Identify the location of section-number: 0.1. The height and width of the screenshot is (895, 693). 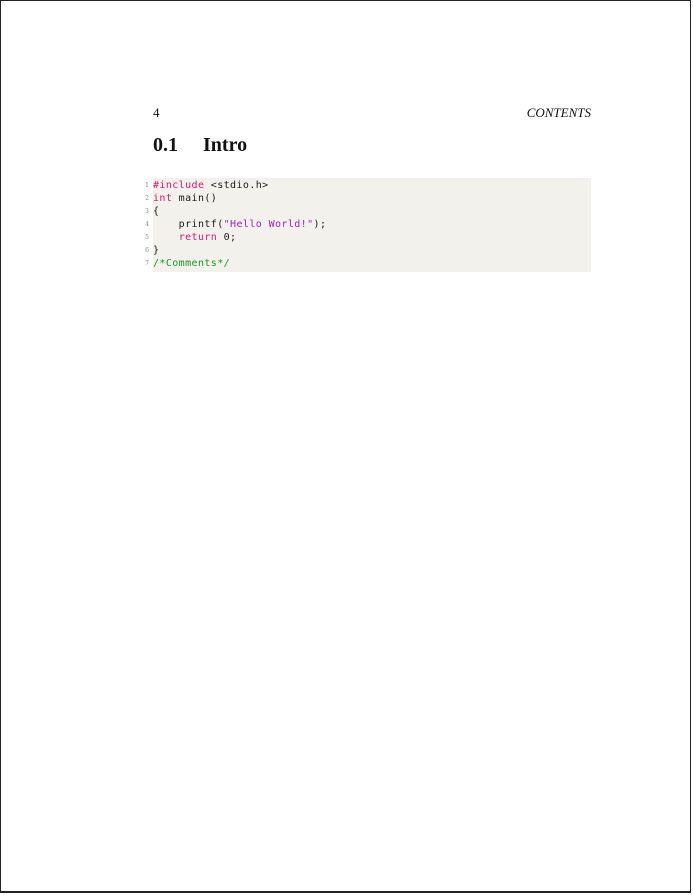
(165, 145).